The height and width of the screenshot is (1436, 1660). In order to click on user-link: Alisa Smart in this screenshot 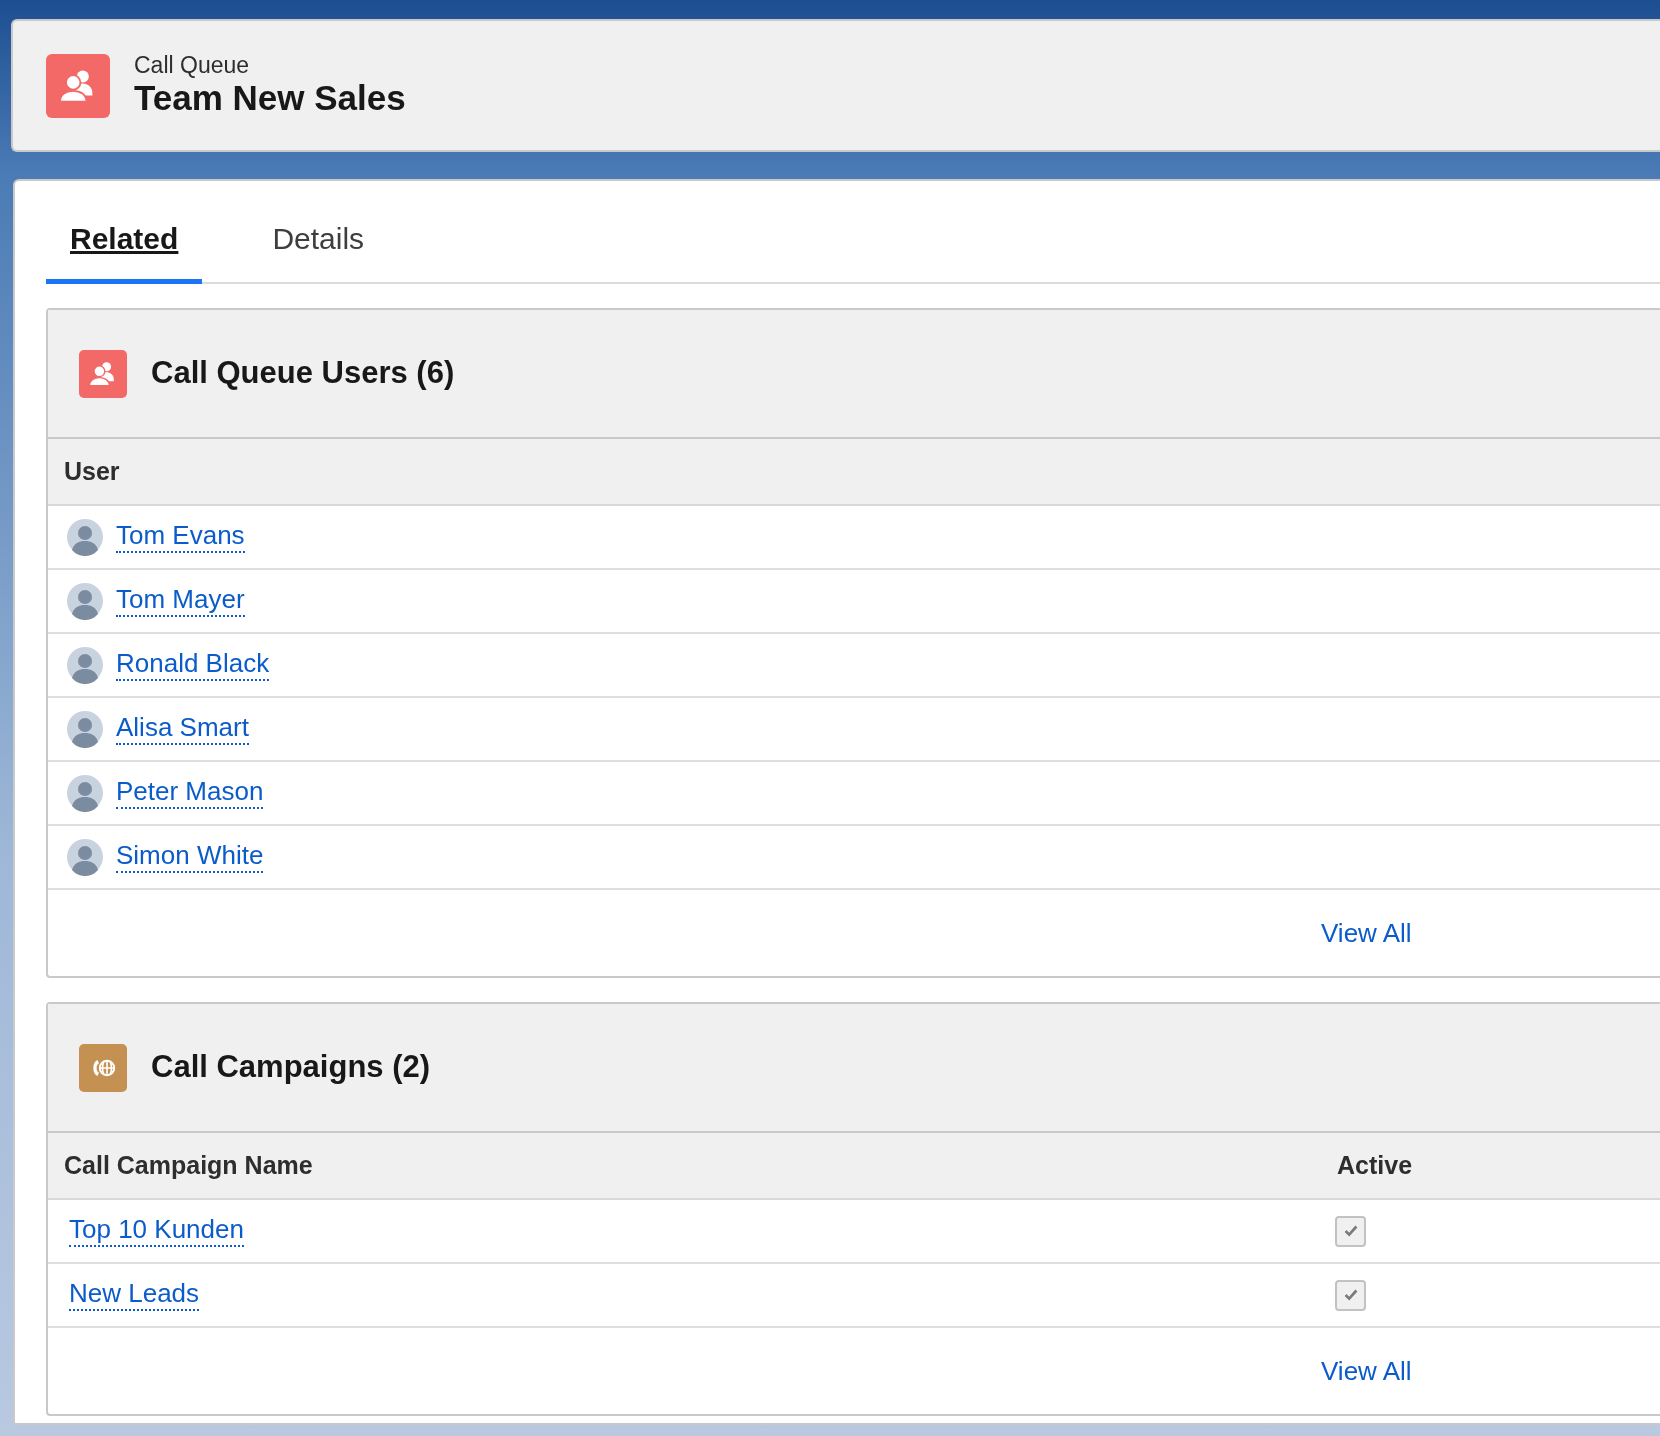, I will do `click(182, 729)`.